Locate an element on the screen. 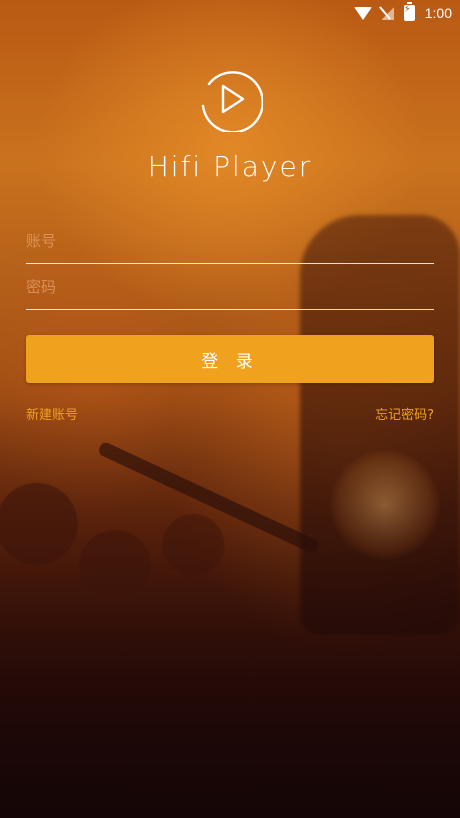 The image size is (460, 818). battery-icon is located at coordinates (409, 11).